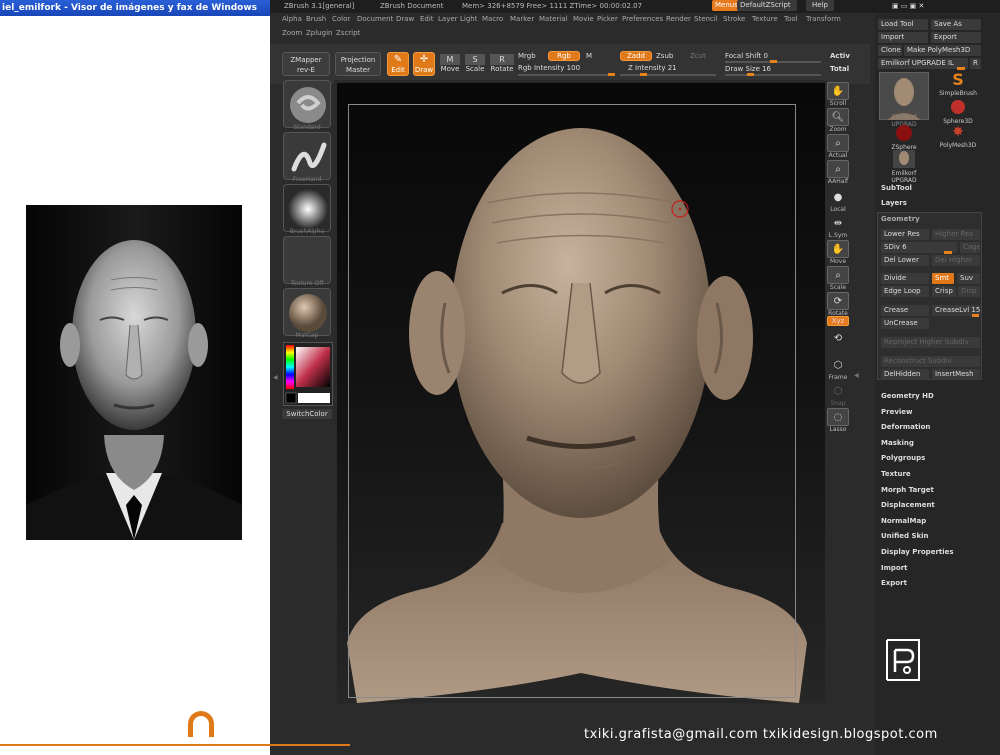  Describe the element at coordinates (905, 278) in the screenshot. I see `divide-button: Divide` at that location.